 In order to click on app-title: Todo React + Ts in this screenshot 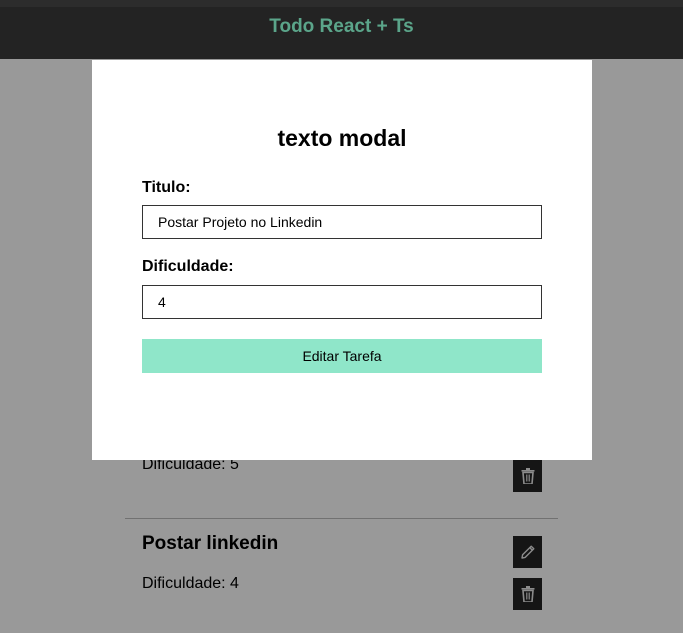, I will do `click(341, 26)`.